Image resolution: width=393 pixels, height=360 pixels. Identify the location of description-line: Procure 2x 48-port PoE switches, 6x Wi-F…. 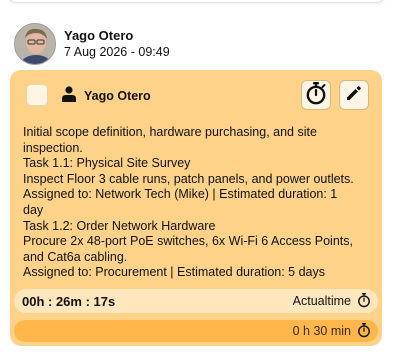
(188, 241).